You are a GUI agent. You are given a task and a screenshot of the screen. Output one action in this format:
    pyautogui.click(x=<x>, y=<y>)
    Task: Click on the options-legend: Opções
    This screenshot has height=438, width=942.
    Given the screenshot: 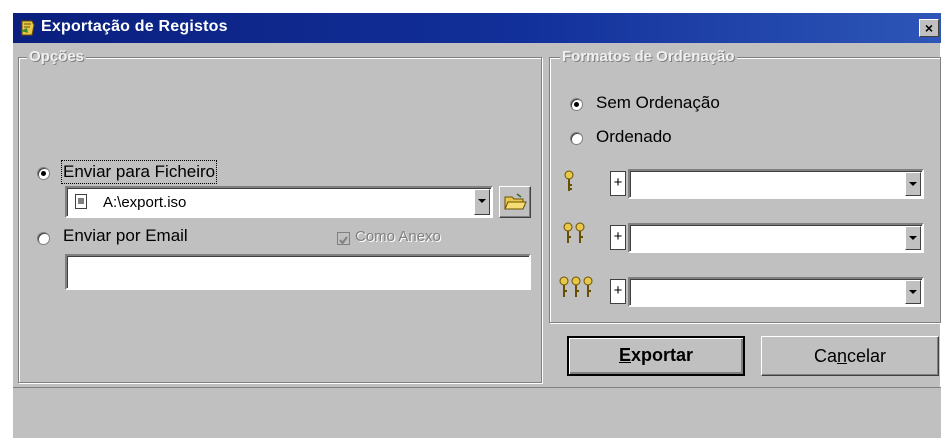 What is the action you would take?
    pyautogui.click(x=57, y=56)
    